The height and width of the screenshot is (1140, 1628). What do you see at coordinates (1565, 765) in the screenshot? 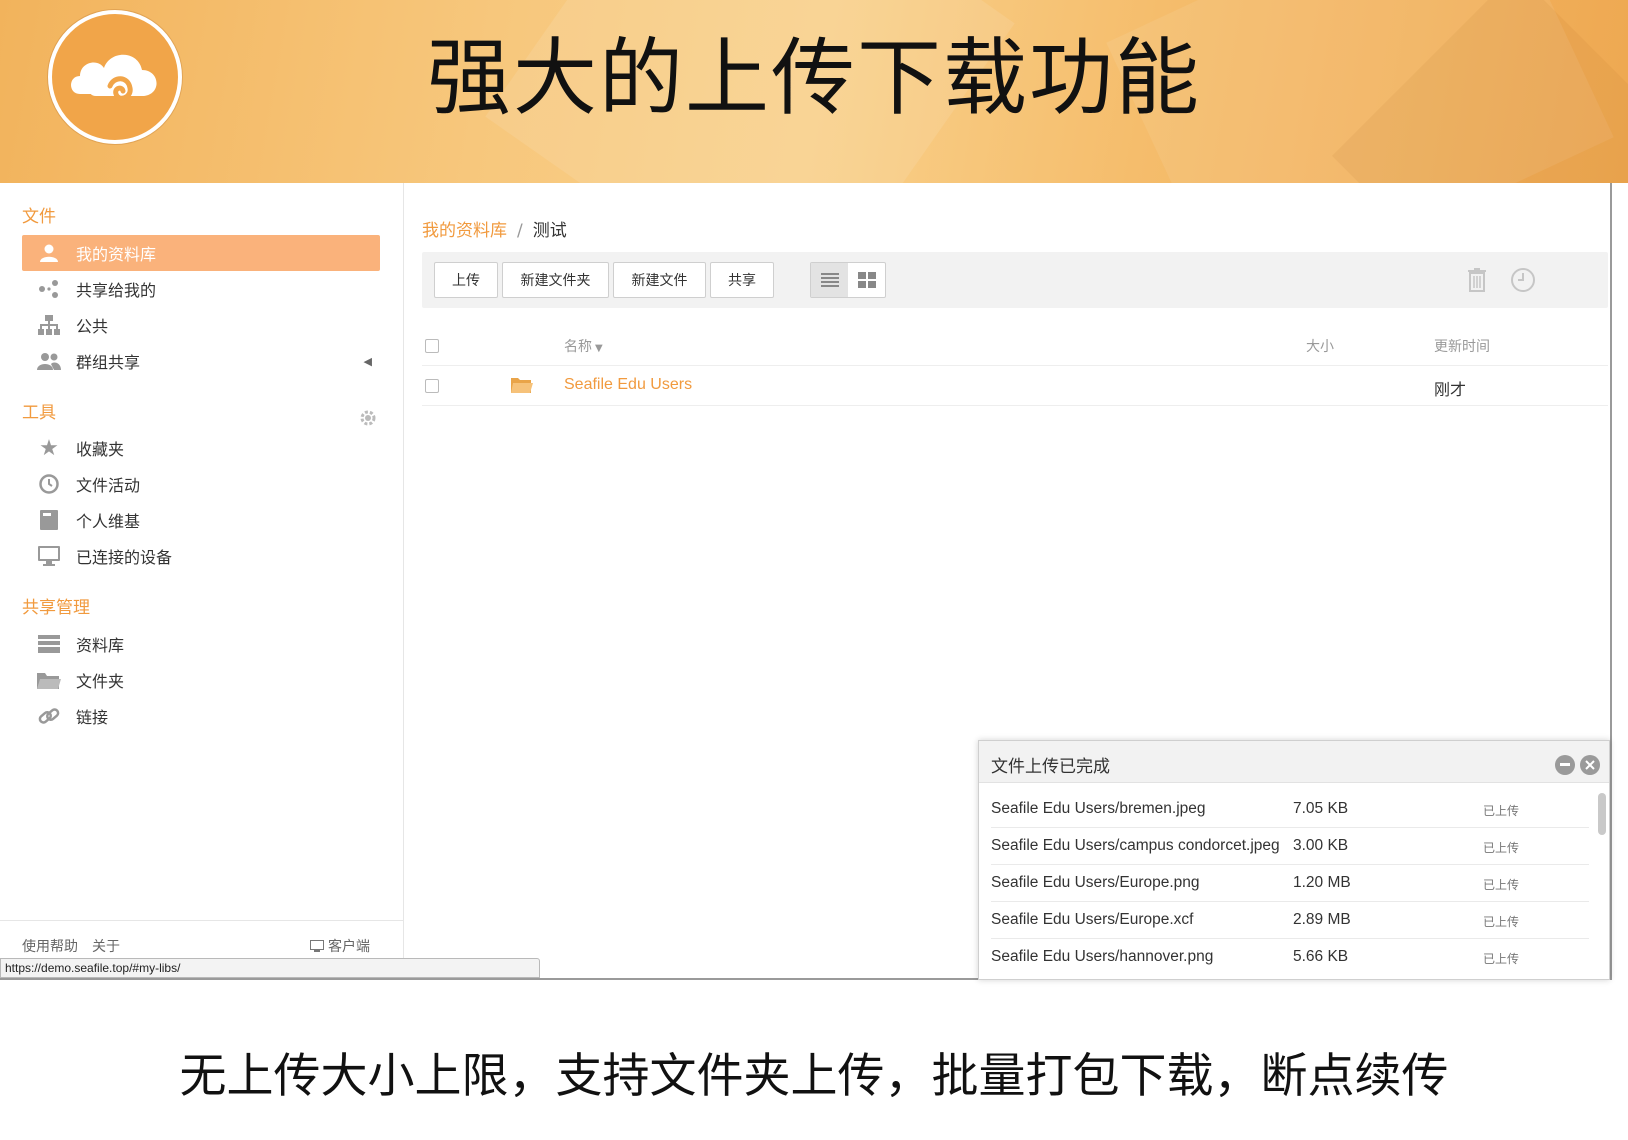
I see `minimize-icon` at bounding box center [1565, 765].